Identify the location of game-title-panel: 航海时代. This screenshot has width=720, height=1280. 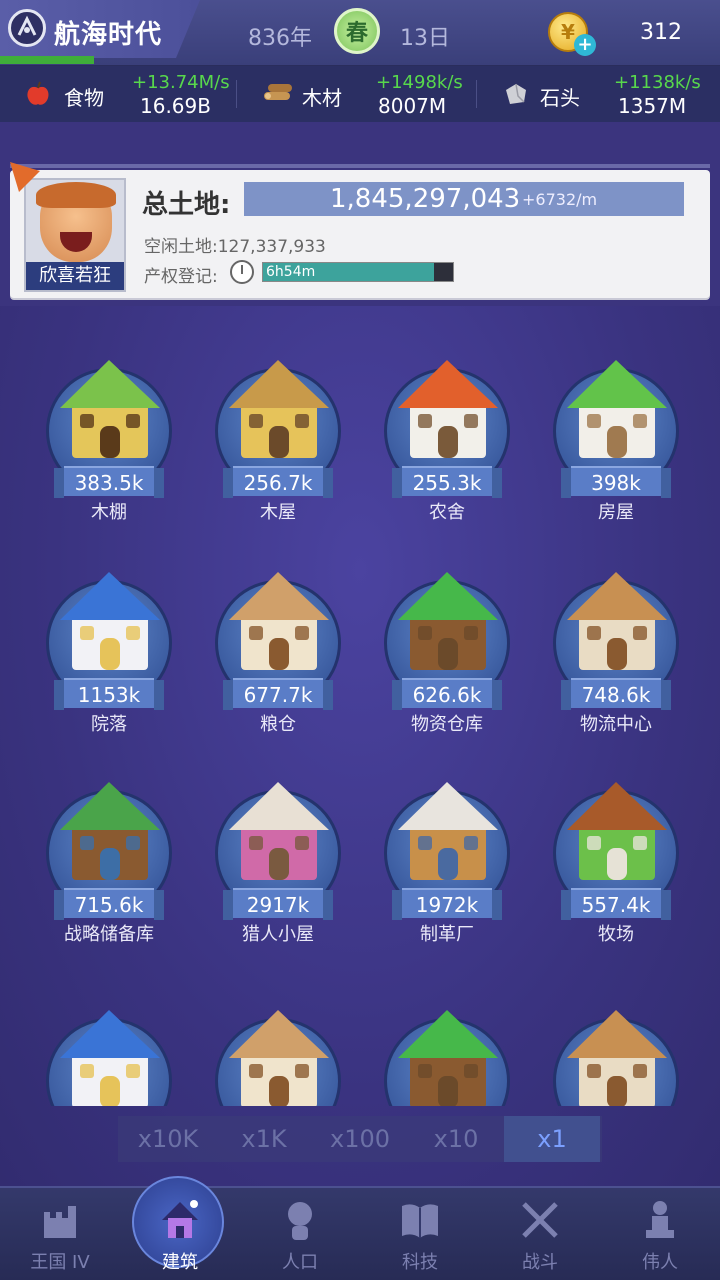
(100, 29).